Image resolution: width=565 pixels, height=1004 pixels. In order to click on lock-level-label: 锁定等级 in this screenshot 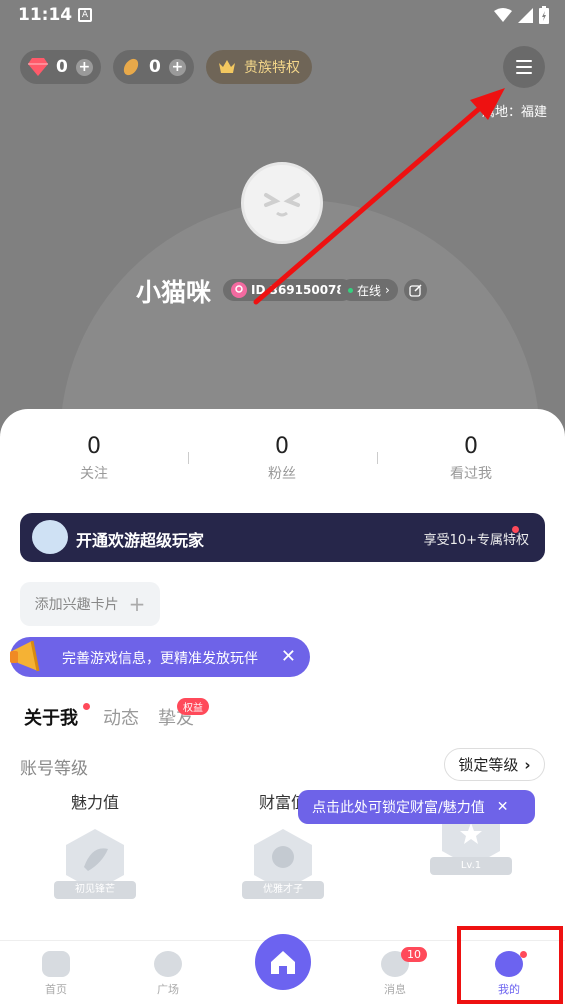, I will do `click(488, 765)`.